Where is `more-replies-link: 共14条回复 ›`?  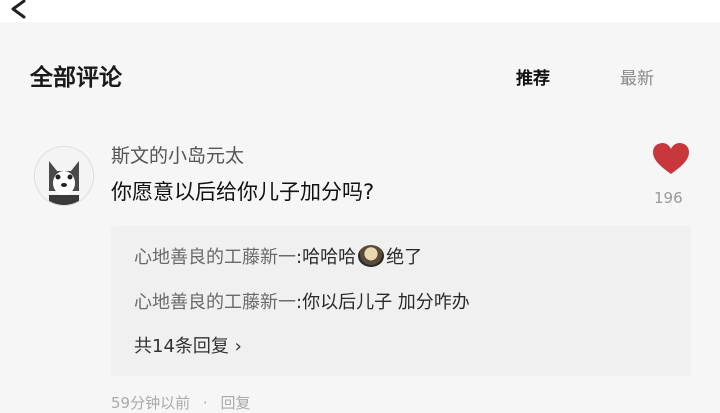 more-replies-link: 共14条回复 › is located at coordinates (188, 345).